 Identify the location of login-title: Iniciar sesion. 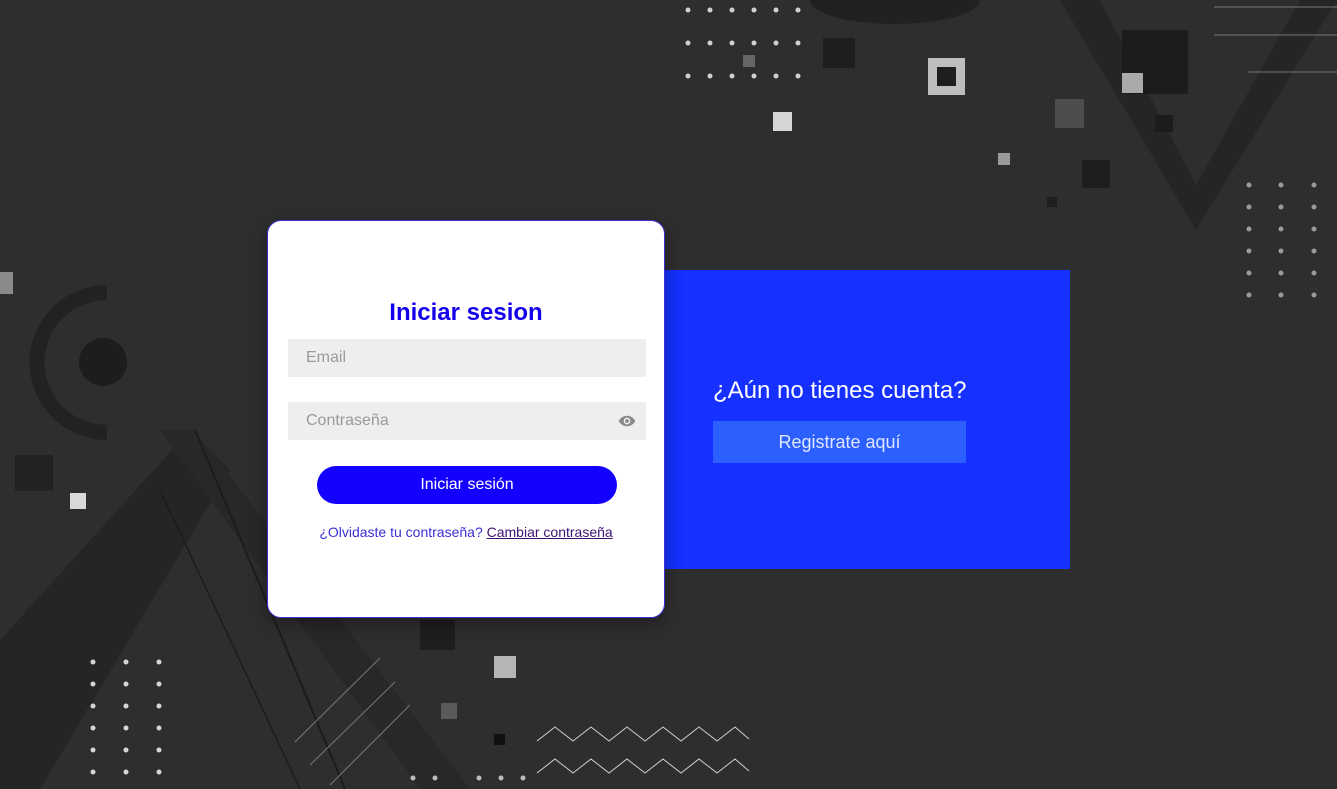
(466, 312).